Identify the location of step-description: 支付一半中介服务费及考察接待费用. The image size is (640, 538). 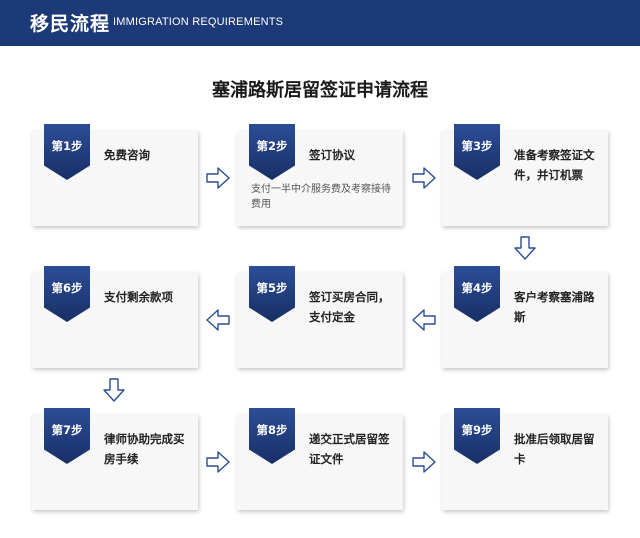
(321, 197).